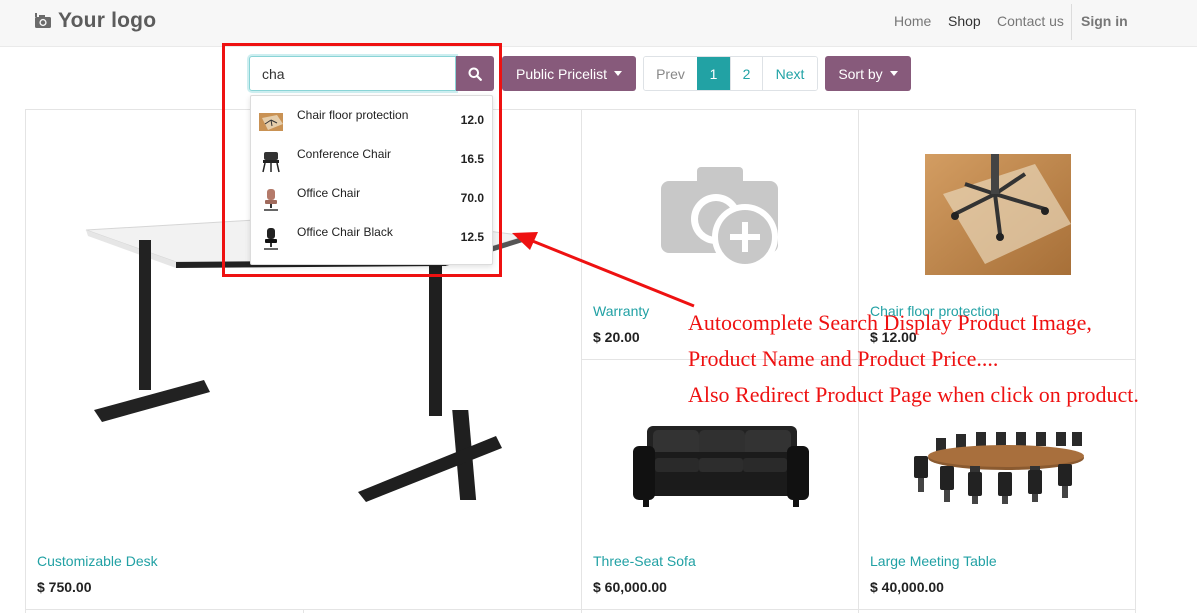  What do you see at coordinates (860, 73) in the screenshot?
I see `sort-by-label: Sort by` at bounding box center [860, 73].